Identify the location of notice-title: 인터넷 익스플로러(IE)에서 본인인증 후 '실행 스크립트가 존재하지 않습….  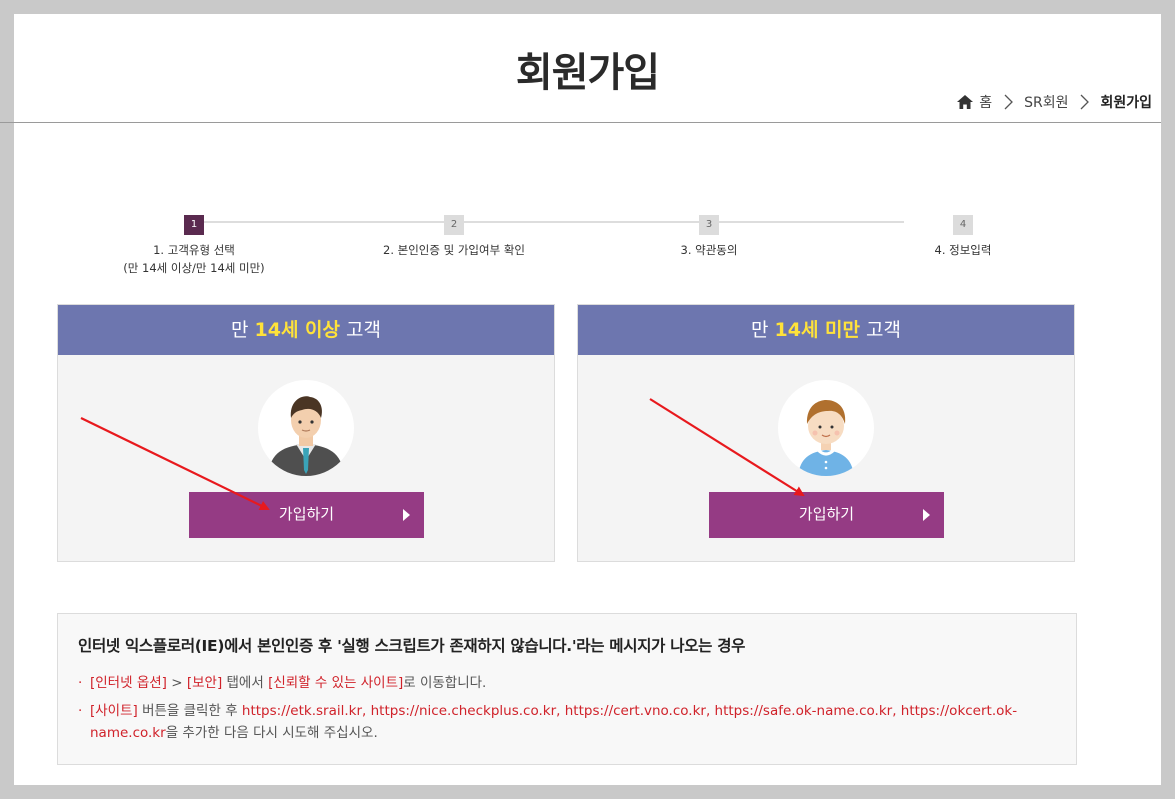
(412, 646).